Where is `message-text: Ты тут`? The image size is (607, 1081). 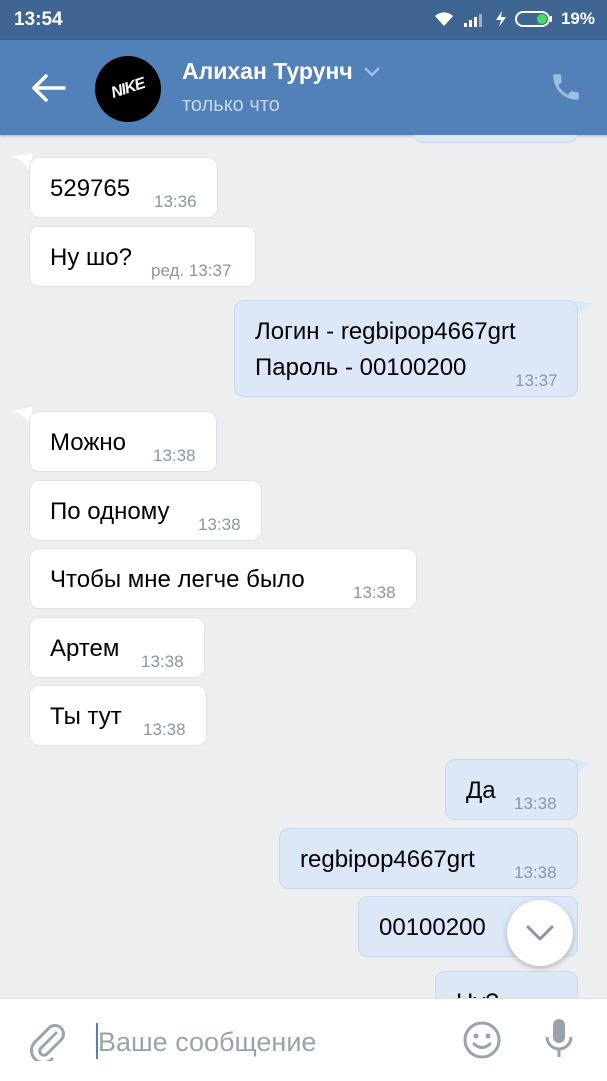 message-text: Ты тут is located at coordinates (86, 716).